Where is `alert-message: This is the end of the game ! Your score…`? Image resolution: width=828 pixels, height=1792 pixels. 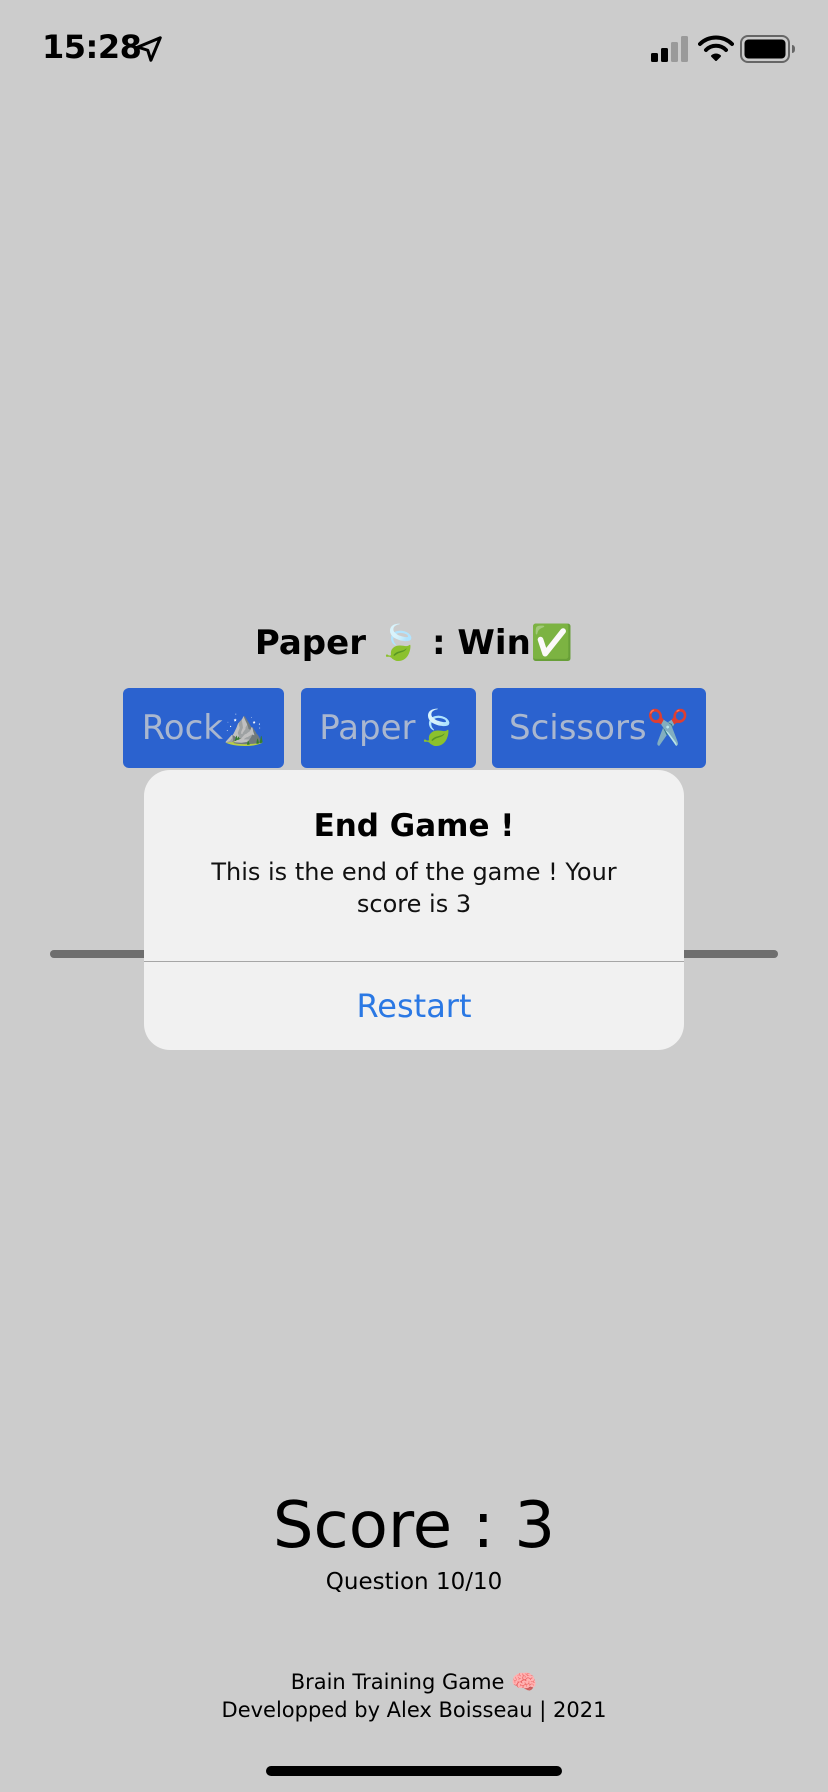
alert-message: This is the end of the game ! Your score… is located at coordinates (414, 888).